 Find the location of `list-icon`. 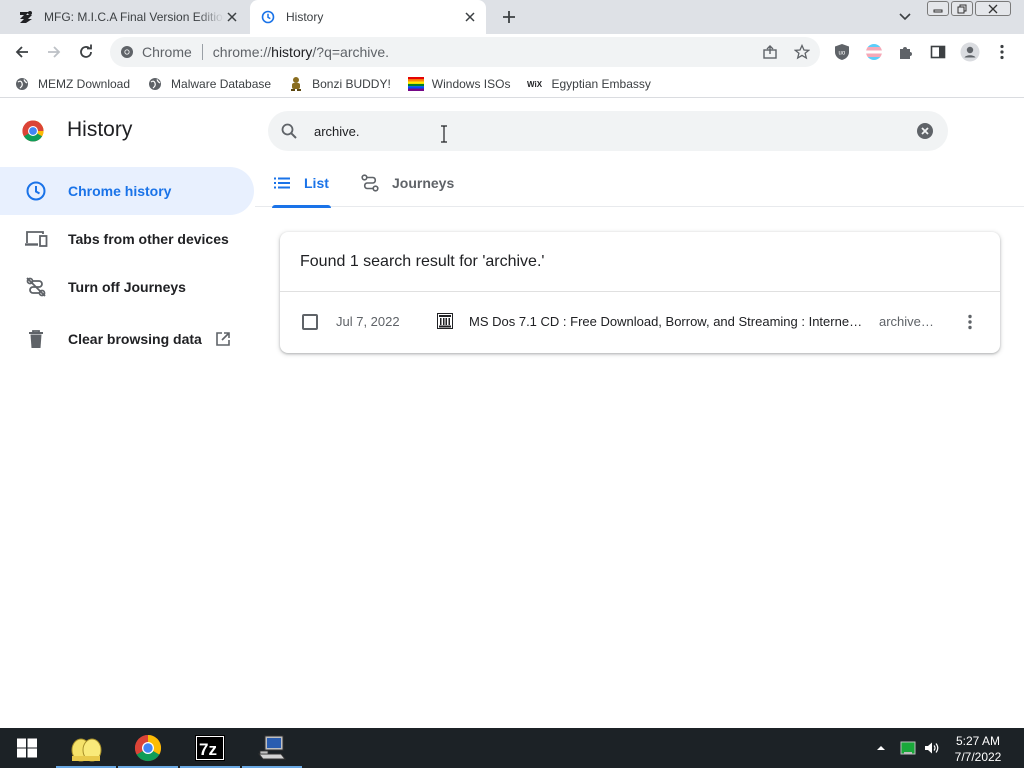

list-icon is located at coordinates (282, 183).